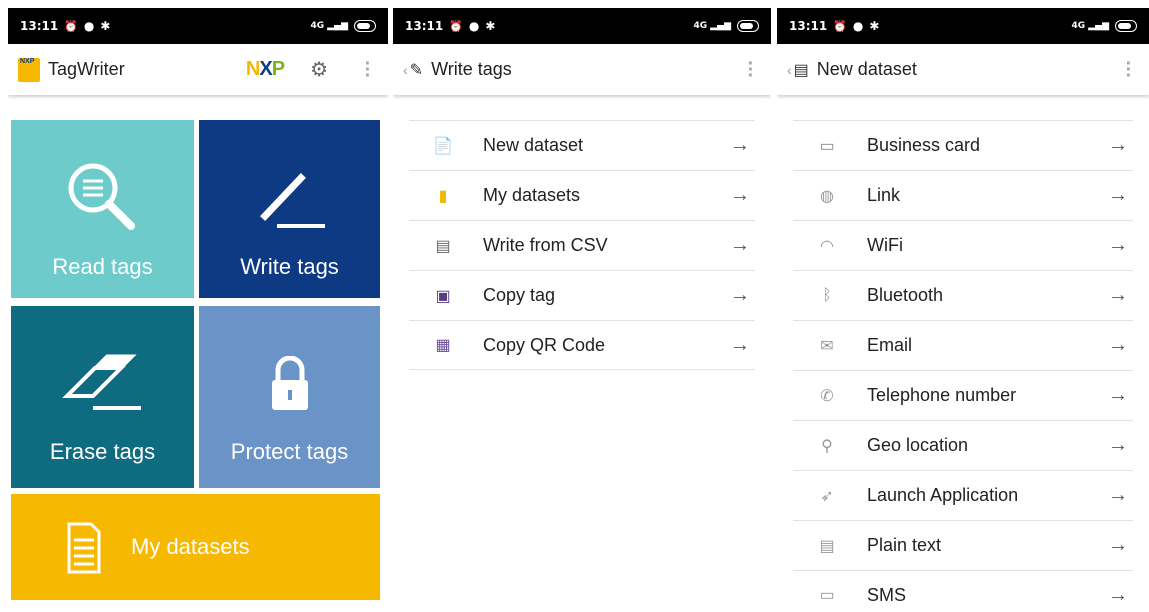 This screenshot has height=612, width=1149. Describe the element at coordinates (801, 70) in the screenshot. I see `document-icon: ▤` at that location.